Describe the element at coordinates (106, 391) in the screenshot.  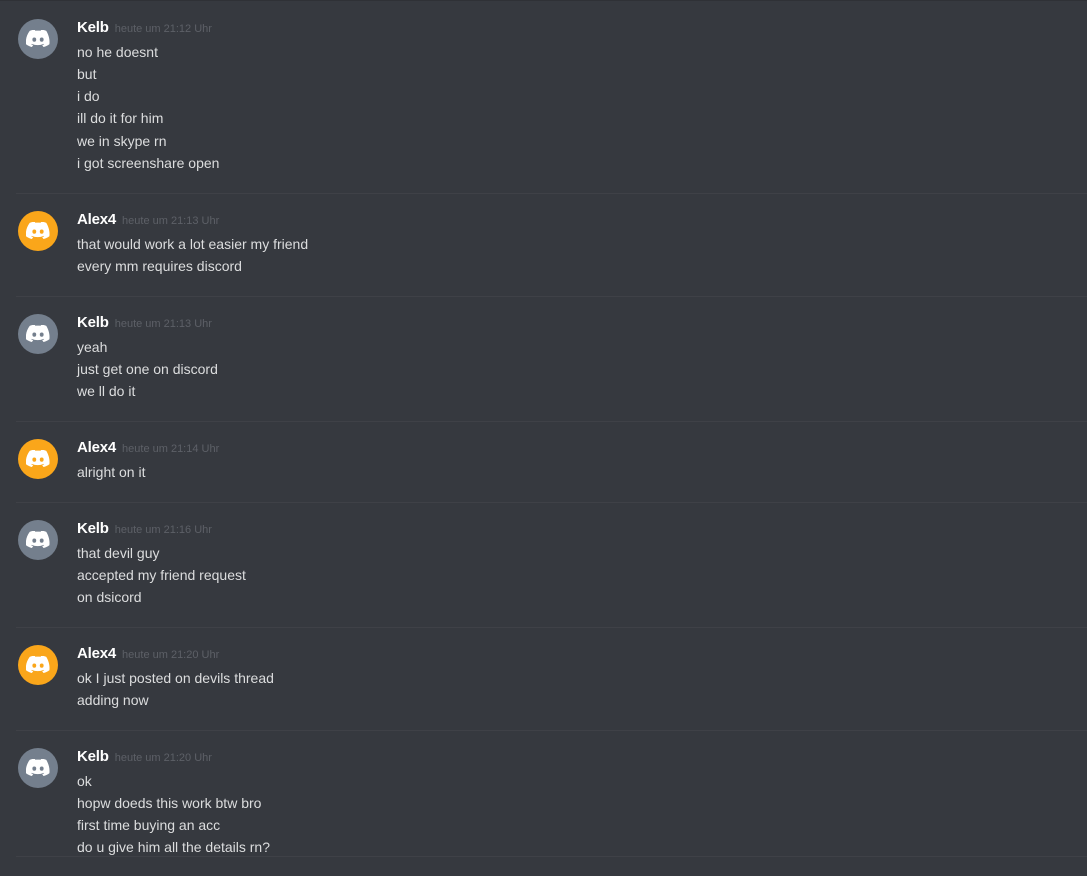
I see `message-text: we ll do it` at that location.